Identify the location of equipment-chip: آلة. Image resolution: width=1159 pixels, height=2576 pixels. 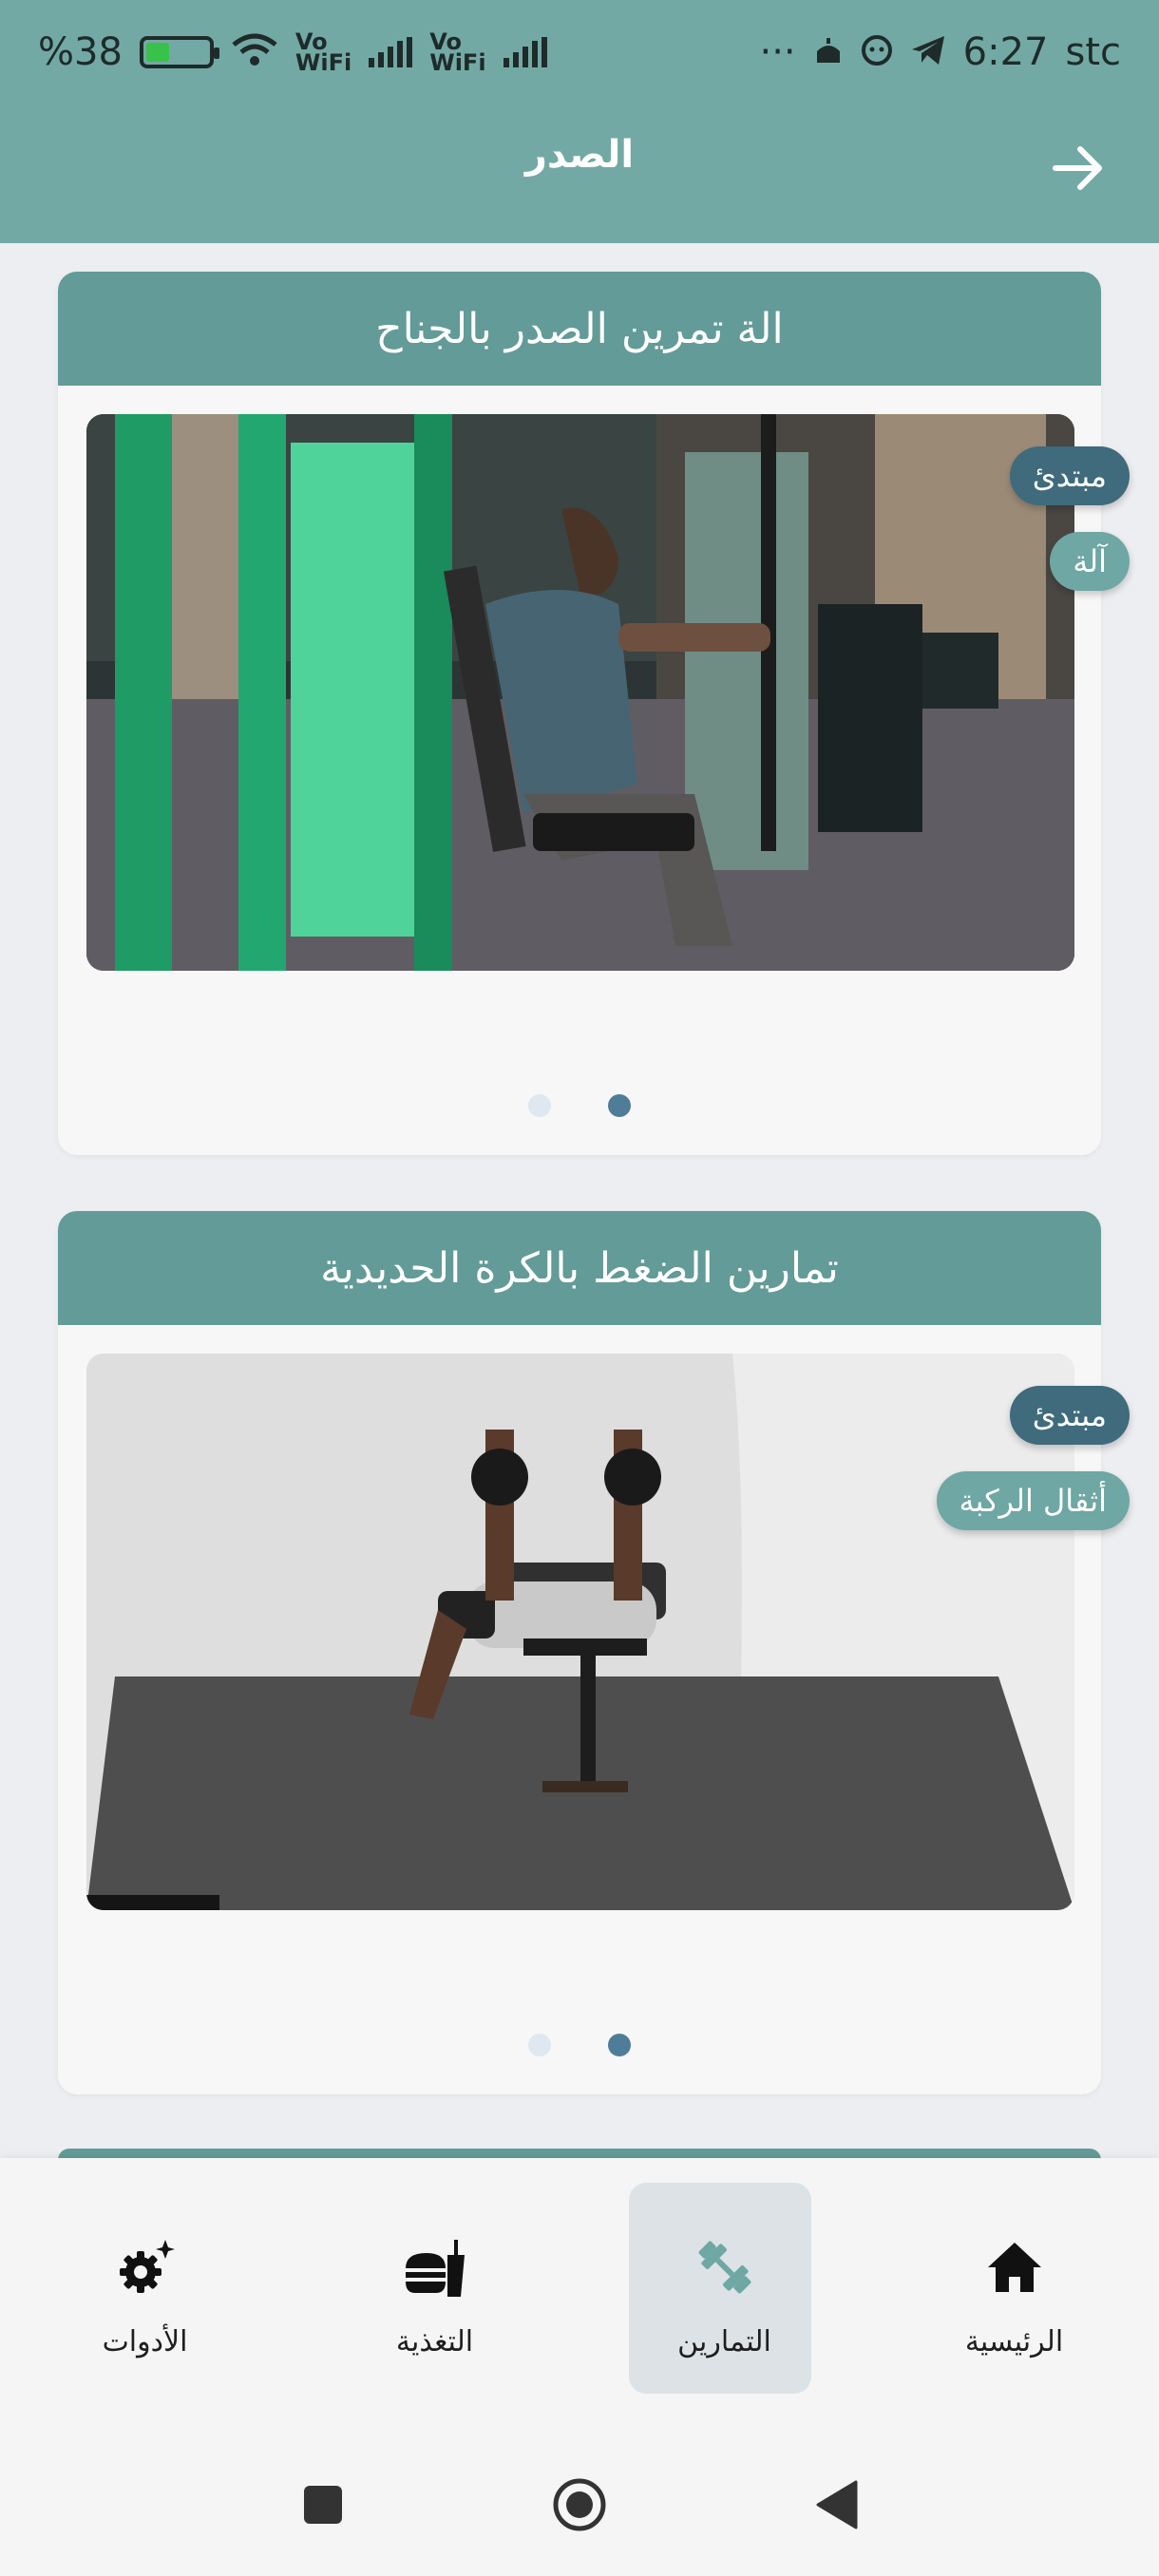
(1090, 561).